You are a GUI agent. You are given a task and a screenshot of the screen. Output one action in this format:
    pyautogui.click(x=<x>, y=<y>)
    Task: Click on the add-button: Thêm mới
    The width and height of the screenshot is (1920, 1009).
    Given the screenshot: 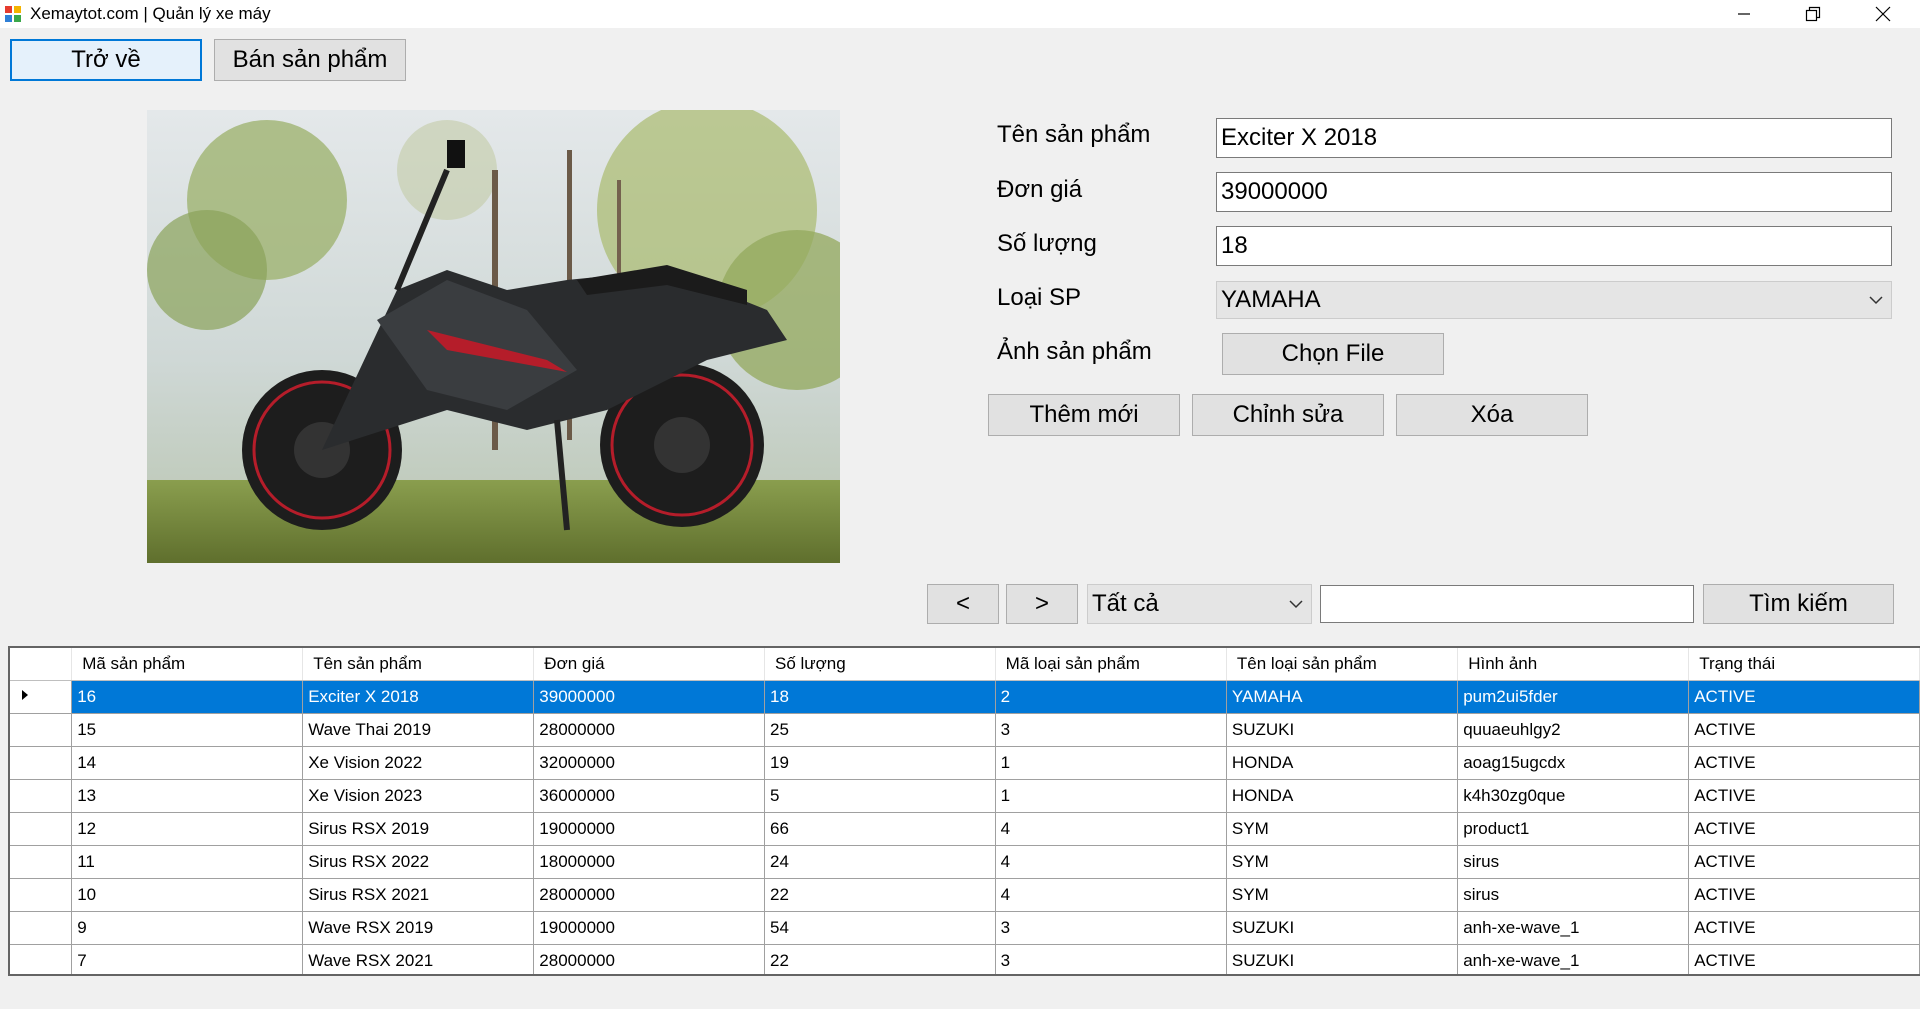 What is the action you would take?
    pyautogui.click(x=1084, y=415)
    